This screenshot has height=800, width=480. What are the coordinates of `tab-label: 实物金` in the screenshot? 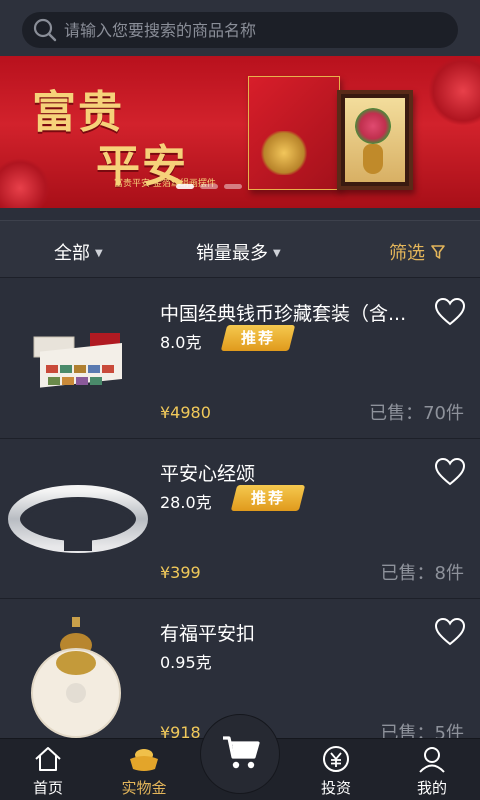 It's located at (144, 788).